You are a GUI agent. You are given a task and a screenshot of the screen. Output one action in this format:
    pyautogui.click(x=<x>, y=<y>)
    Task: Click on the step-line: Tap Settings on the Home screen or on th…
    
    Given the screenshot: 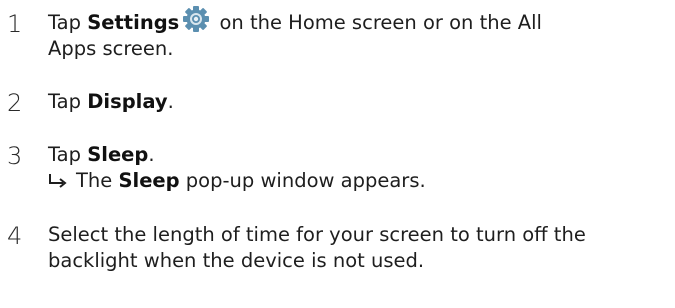 What is the action you would take?
    pyautogui.click(x=355, y=21)
    